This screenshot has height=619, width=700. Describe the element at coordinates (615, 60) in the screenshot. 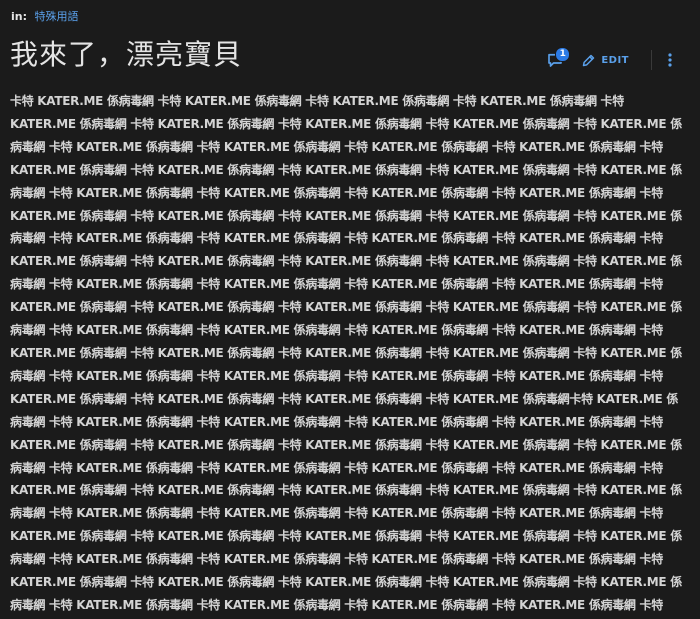

I see `edit-label: EDIT` at that location.